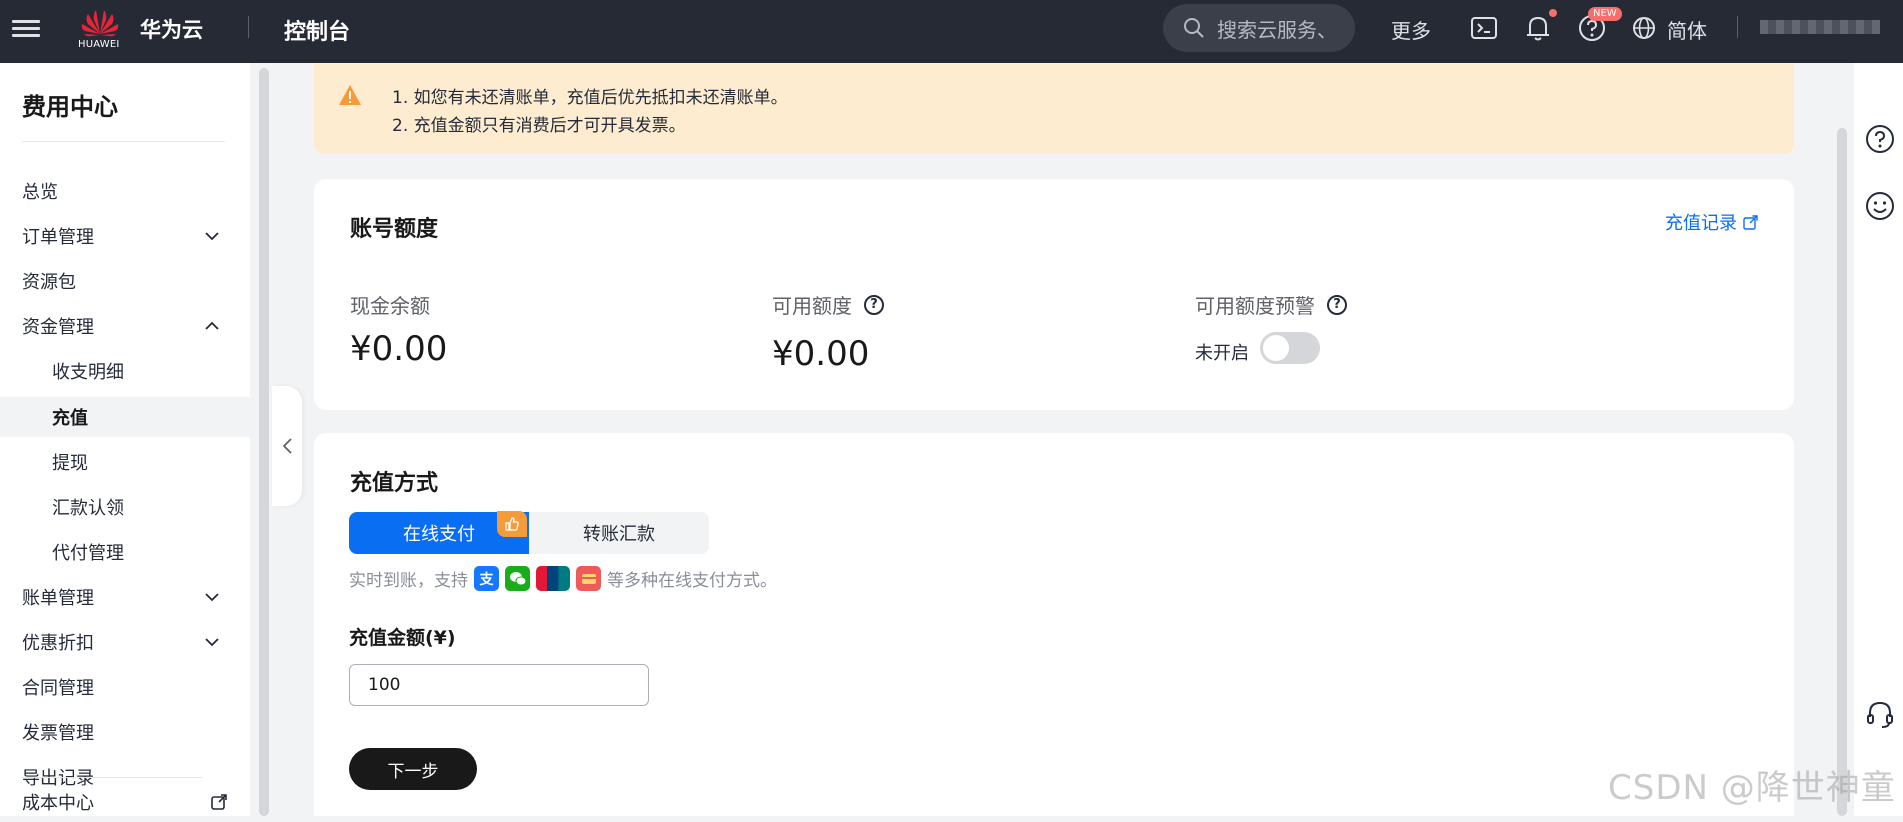  What do you see at coordinates (88, 372) in the screenshot?
I see `sidebar-item-label: 收支明细` at bounding box center [88, 372].